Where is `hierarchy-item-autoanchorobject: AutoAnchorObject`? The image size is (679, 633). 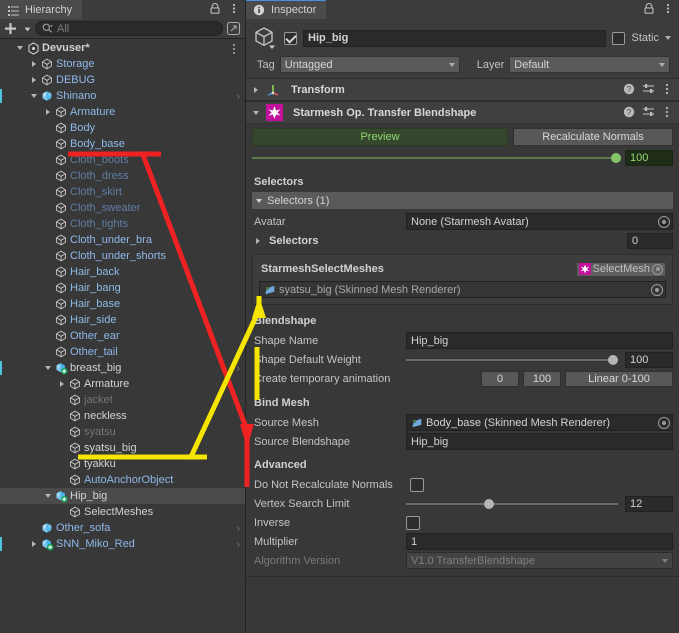
hierarchy-item-autoanchorobject: AutoAnchorObject is located at coordinates (122, 480).